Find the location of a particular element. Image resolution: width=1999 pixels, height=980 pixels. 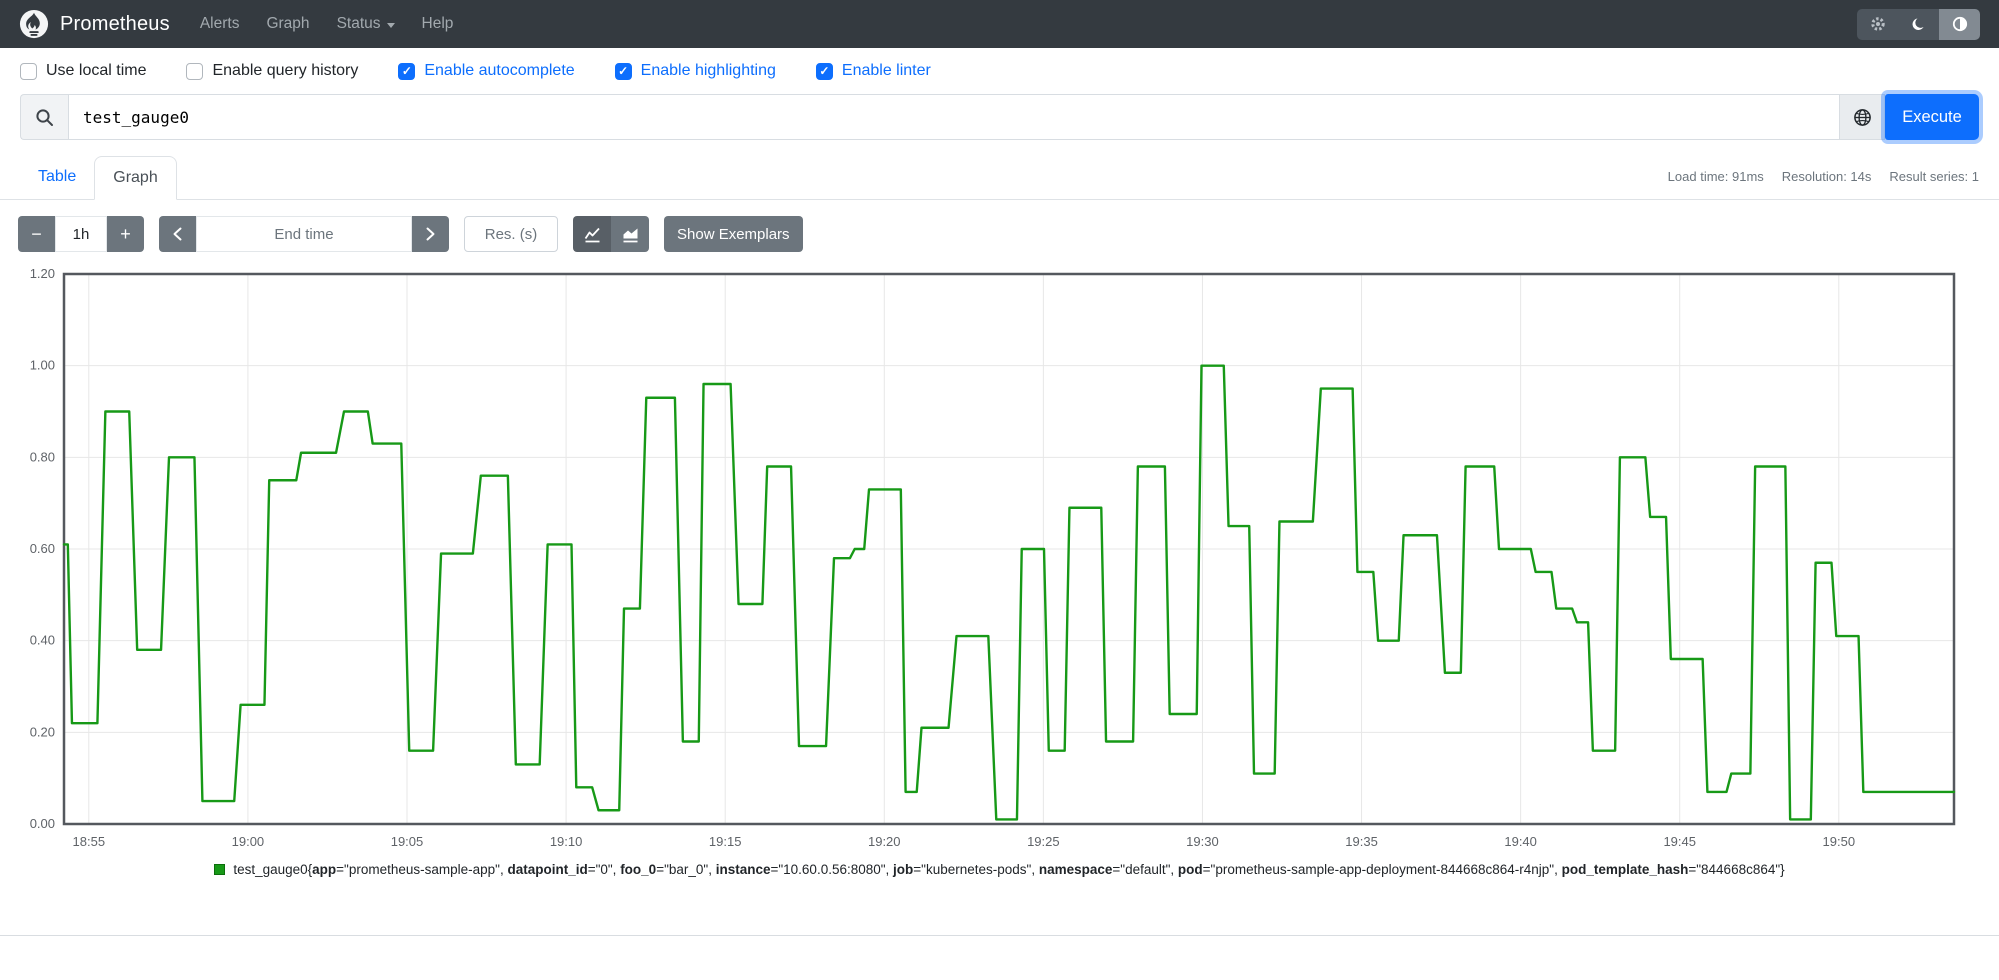

line-chart-toggle-button is located at coordinates (592, 234).